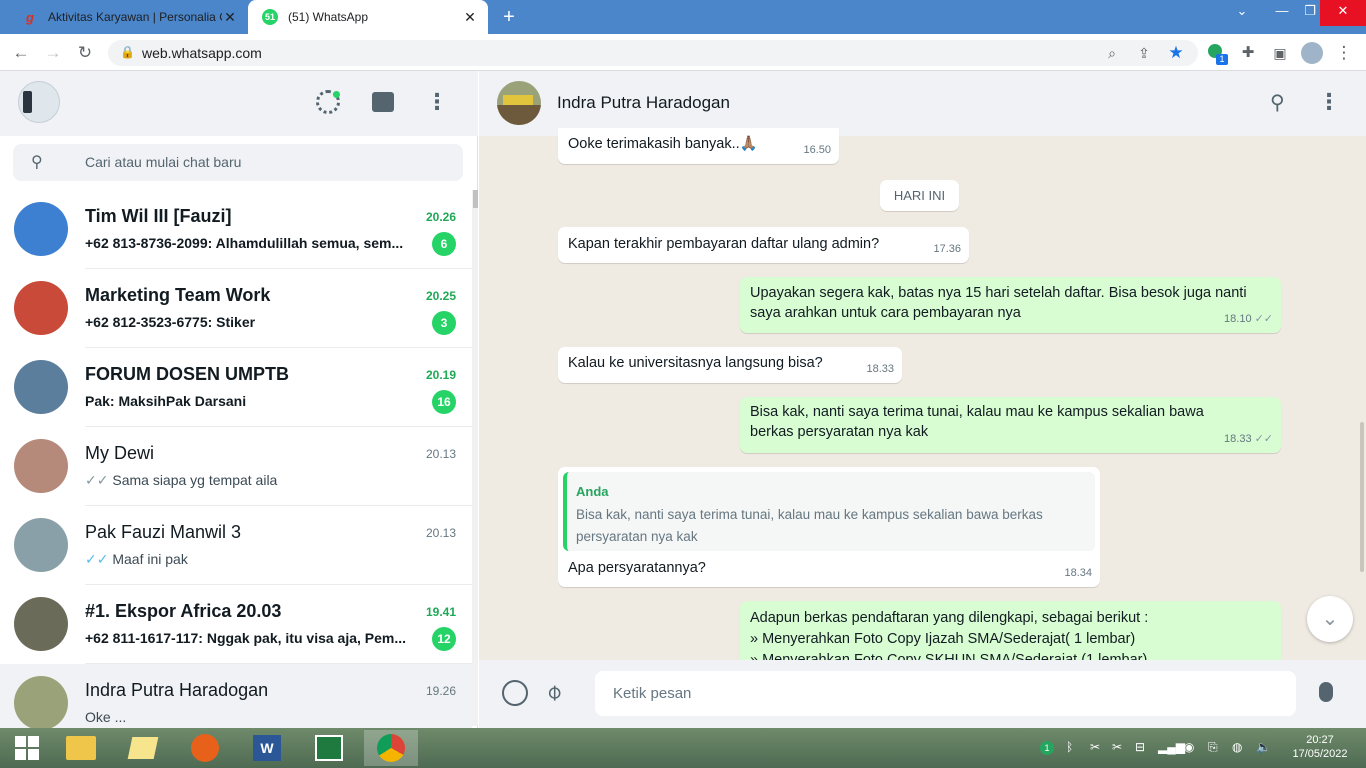  What do you see at coordinates (1069, 747) in the screenshot?
I see `bluetooth-icon: ᛒ` at bounding box center [1069, 747].